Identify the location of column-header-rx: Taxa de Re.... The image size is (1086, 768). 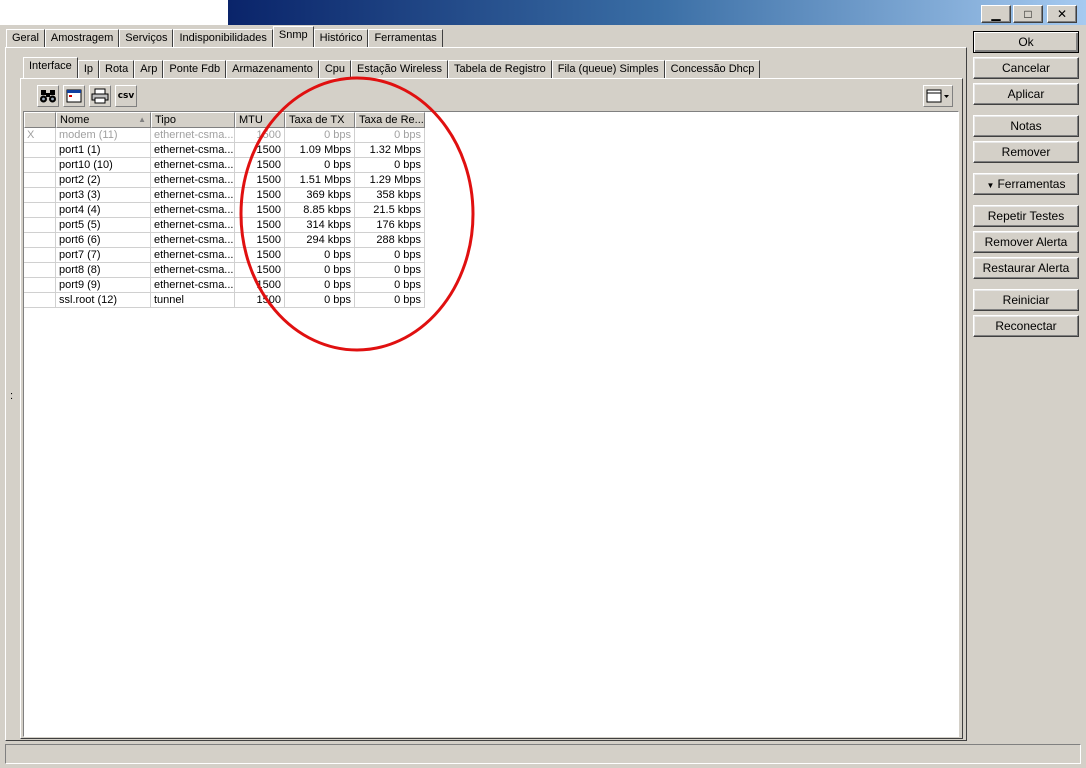
(390, 120).